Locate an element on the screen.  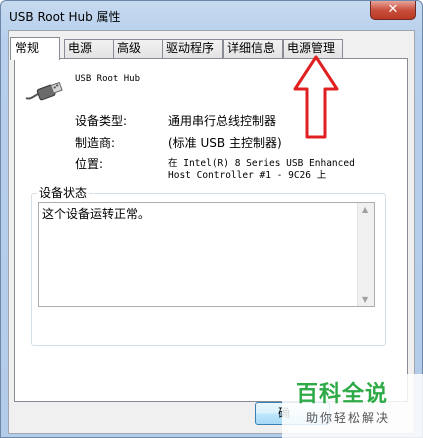
location-value-line2: Host Controller #1 - 9C26 上 is located at coordinates (247, 175).